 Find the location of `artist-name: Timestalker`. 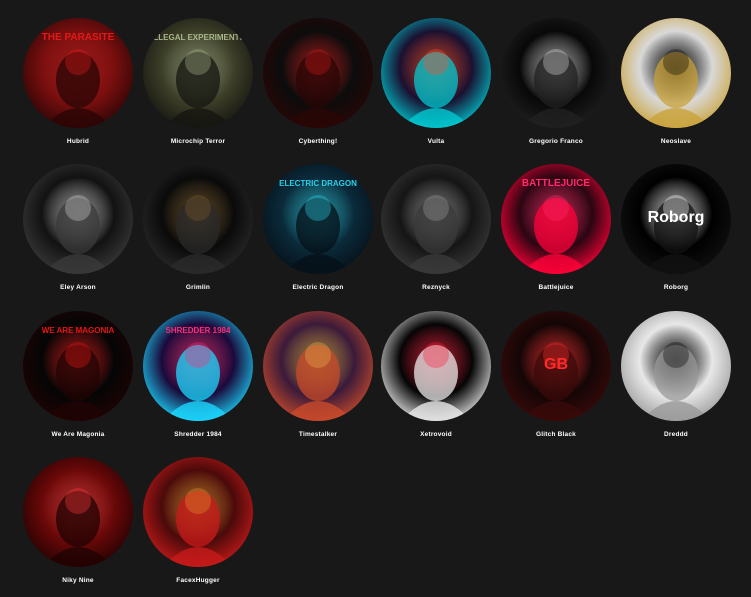

artist-name: Timestalker is located at coordinates (318, 434).